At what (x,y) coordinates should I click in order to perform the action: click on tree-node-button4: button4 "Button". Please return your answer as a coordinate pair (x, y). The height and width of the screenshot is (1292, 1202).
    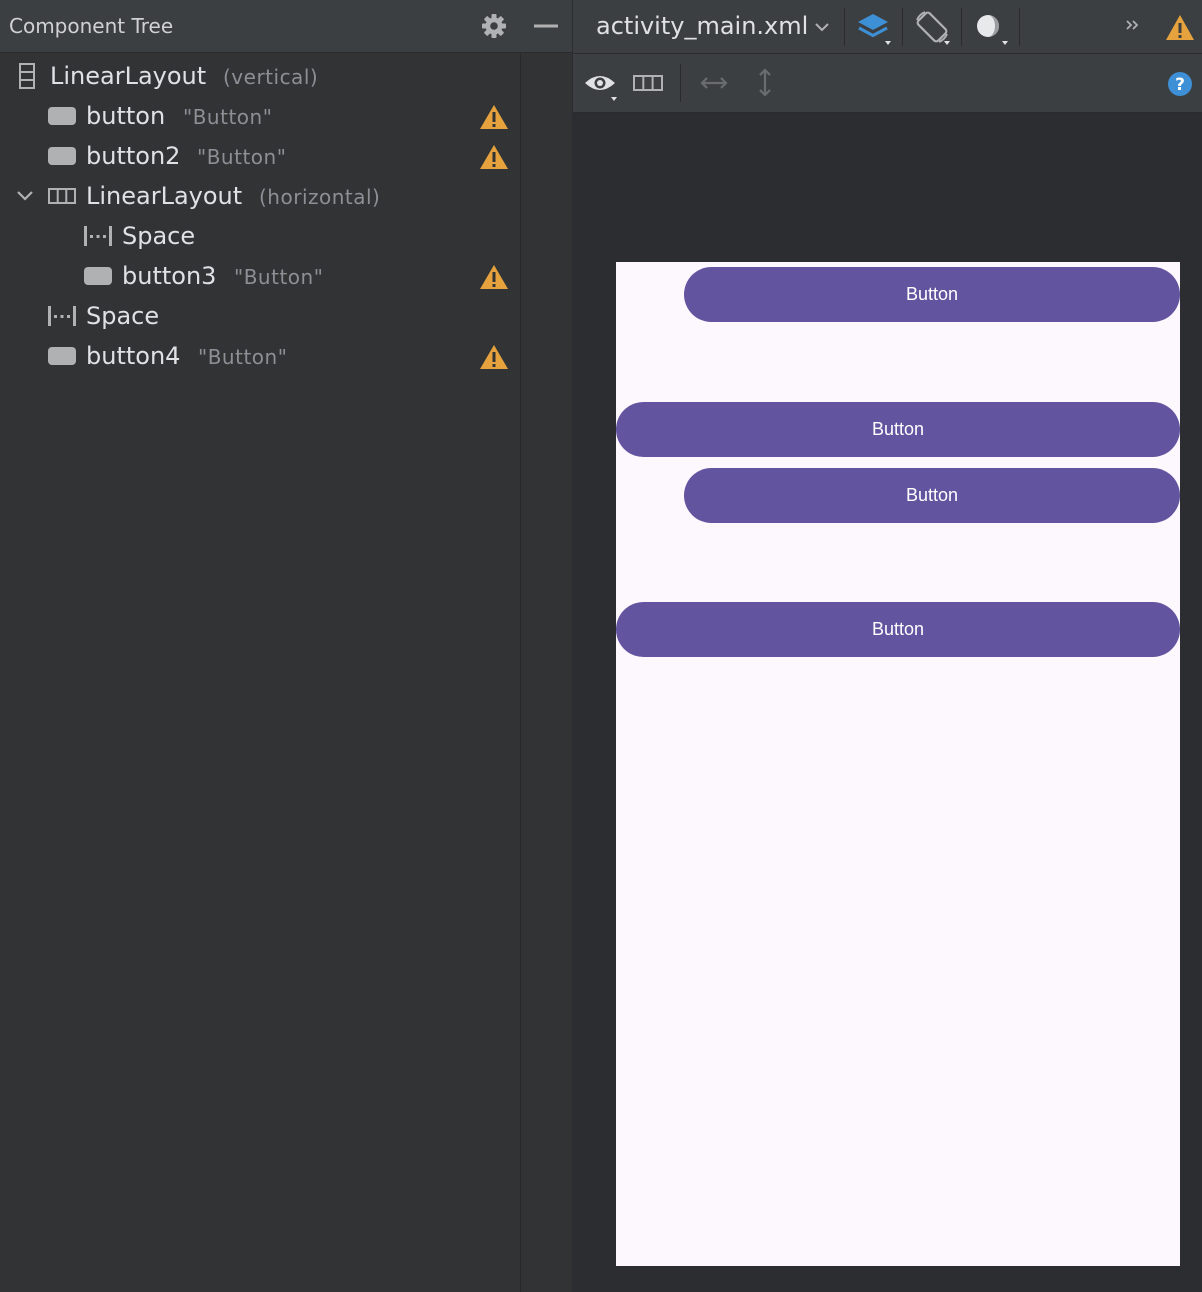
    Looking at the image, I should click on (260, 356).